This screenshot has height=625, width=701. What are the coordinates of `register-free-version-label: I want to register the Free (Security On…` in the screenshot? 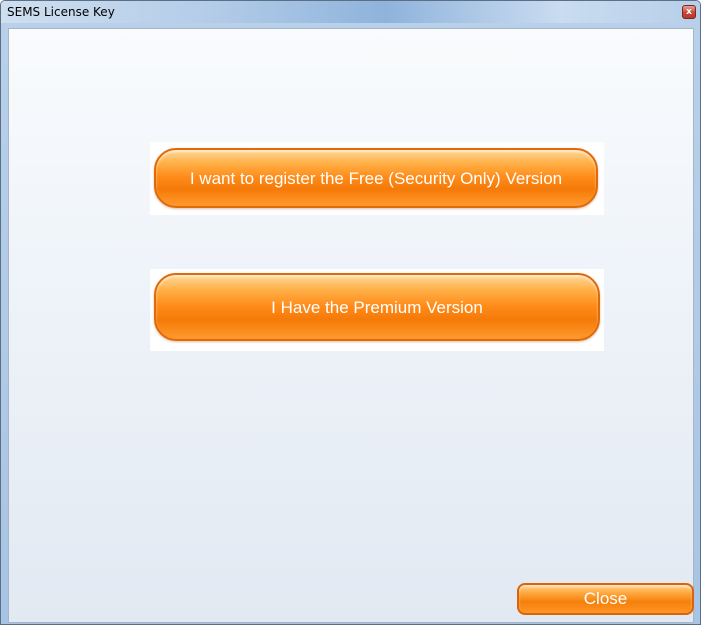 It's located at (376, 178).